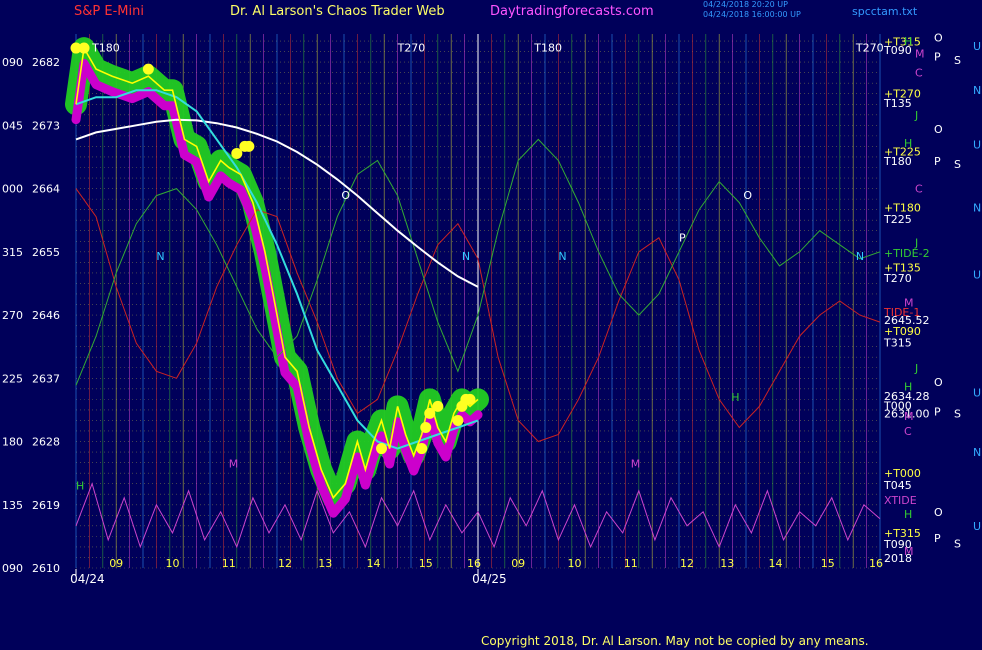  I want to click on y-angle-label: 180, so click(12, 442).